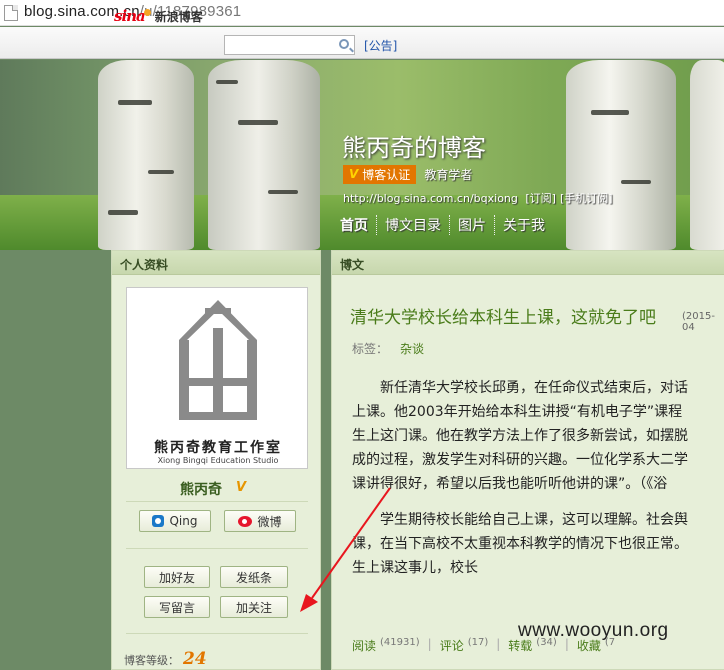 Image resolution: width=724 pixels, height=670 pixels. What do you see at coordinates (430, 198) in the screenshot?
I see `blog-url: http://blog.sina.com.cn/bqxiong` at bounding box center [430, 198].